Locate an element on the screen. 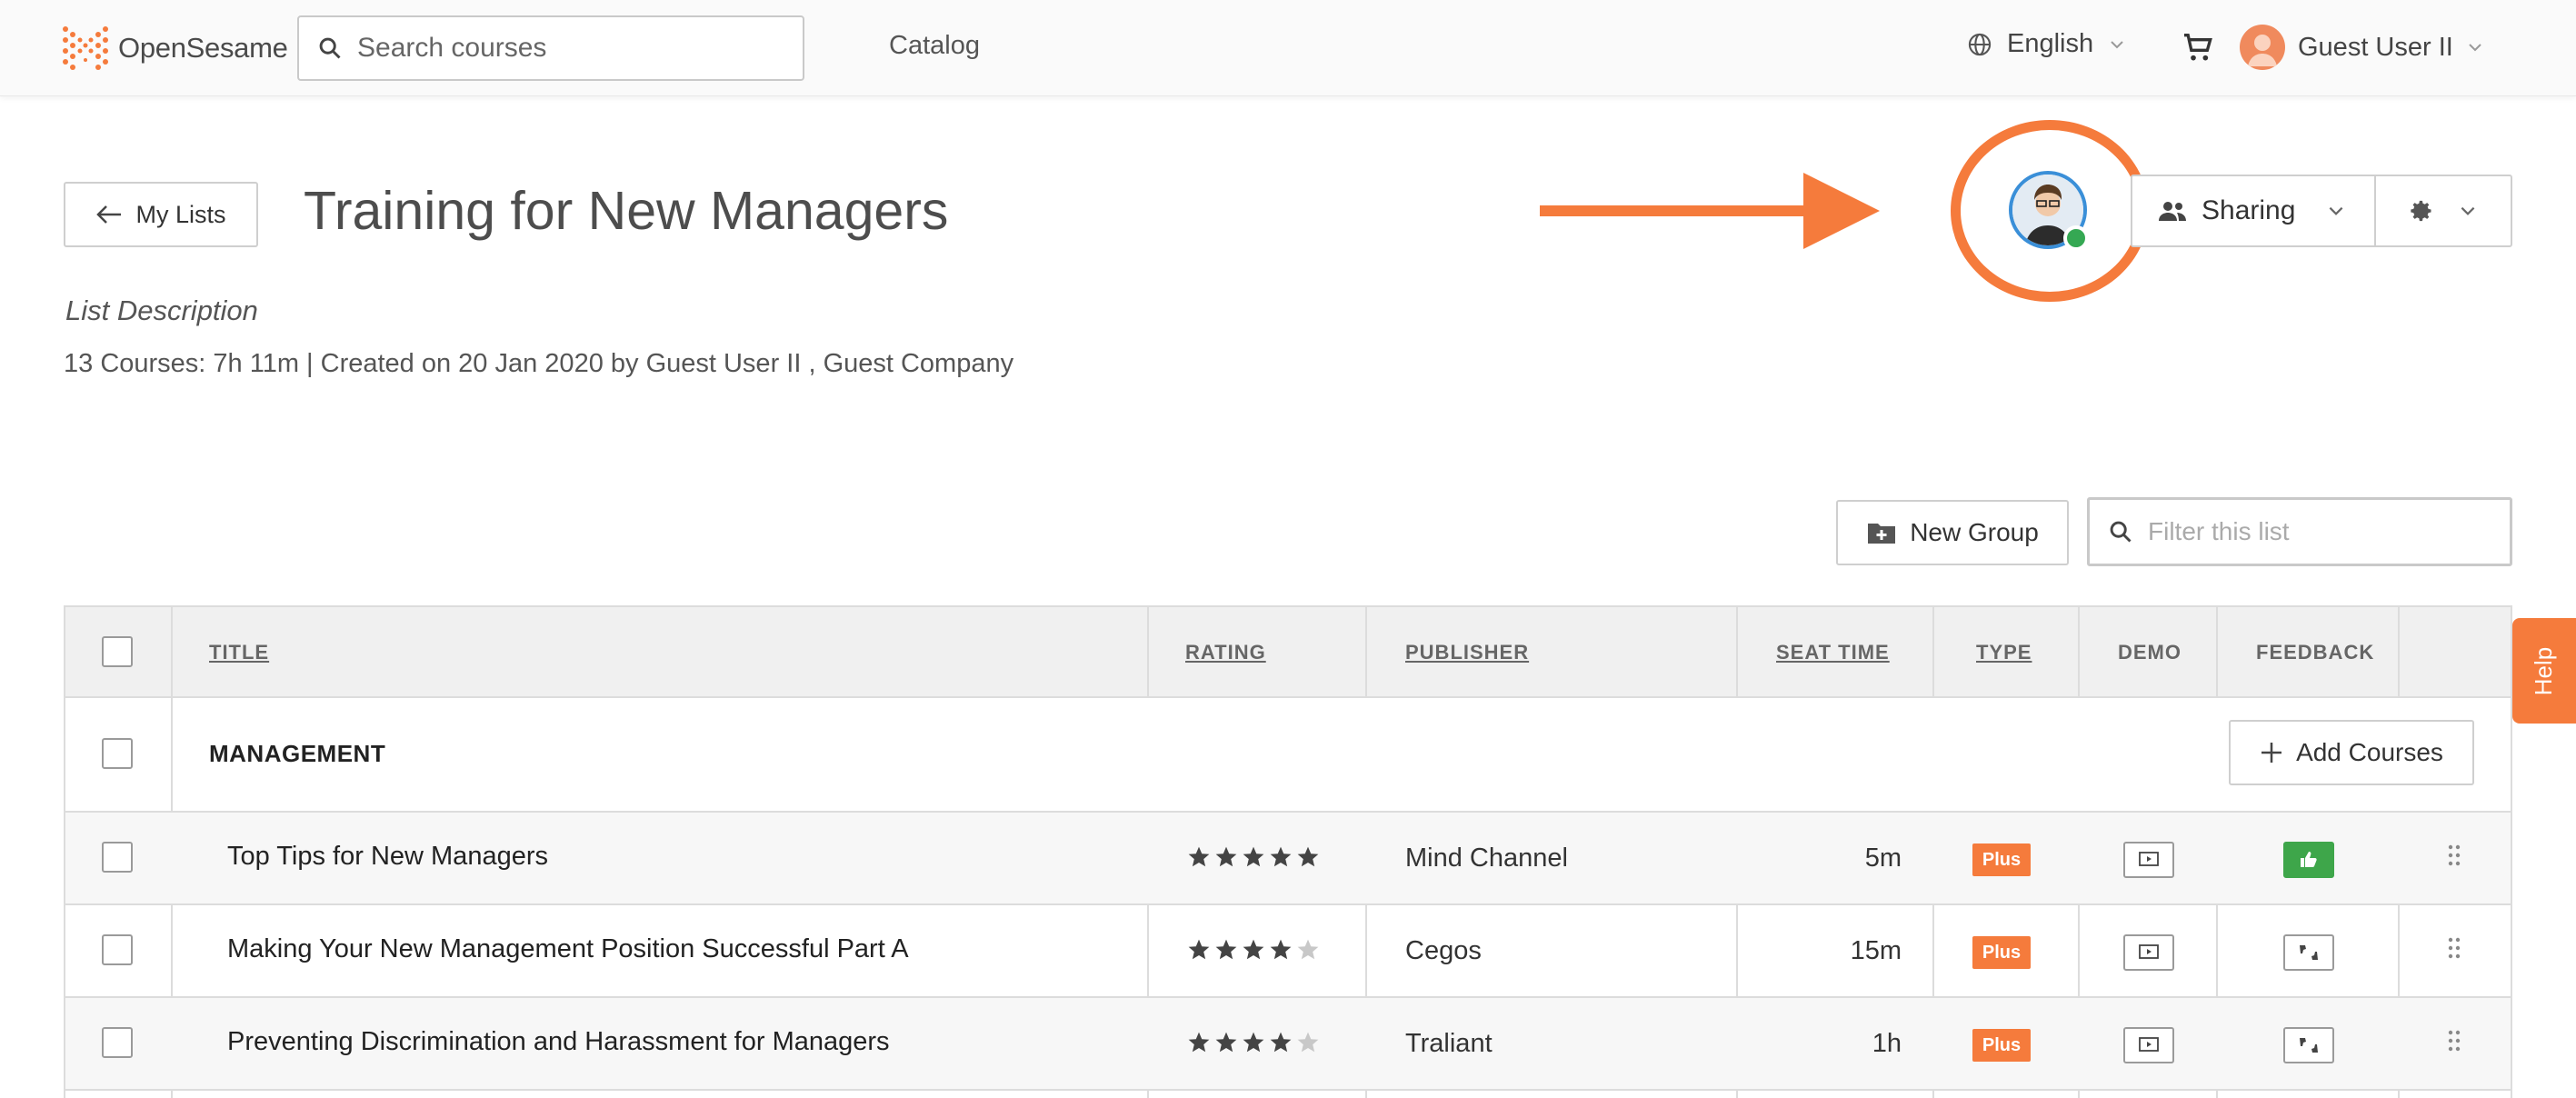  column-header-title: TITLE is located at coordinates (239, 653).